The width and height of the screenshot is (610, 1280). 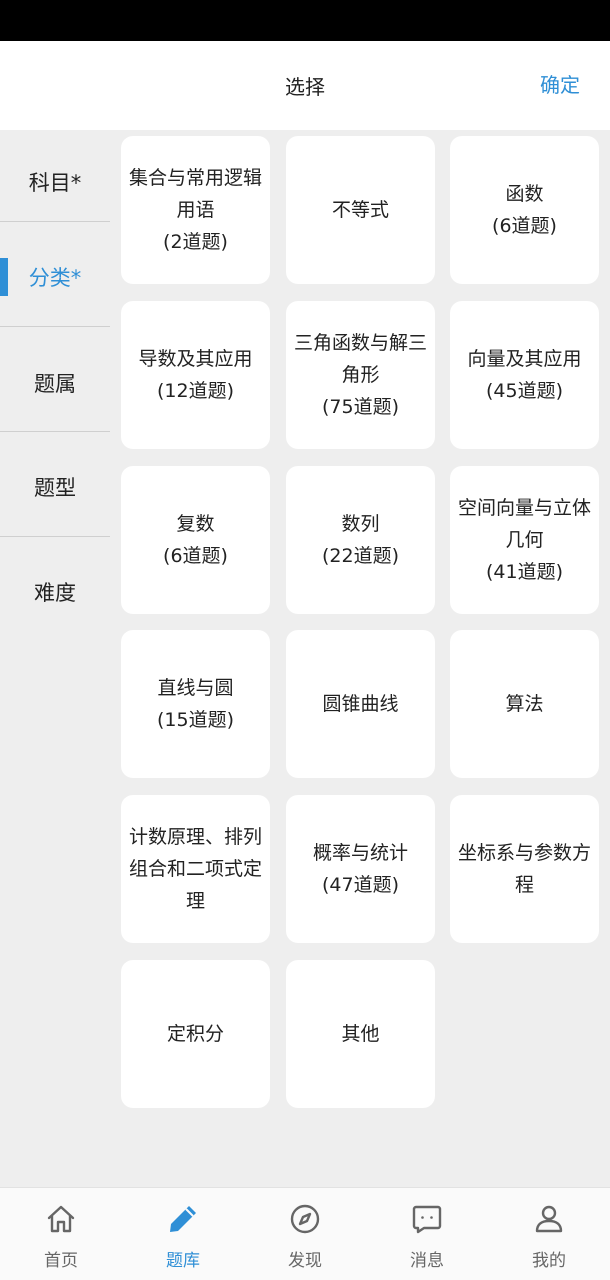 What do you see at coordinates (524, 572) in the screenshot?
I see `category-count: (41道题)` at bounding box center [524, 572].